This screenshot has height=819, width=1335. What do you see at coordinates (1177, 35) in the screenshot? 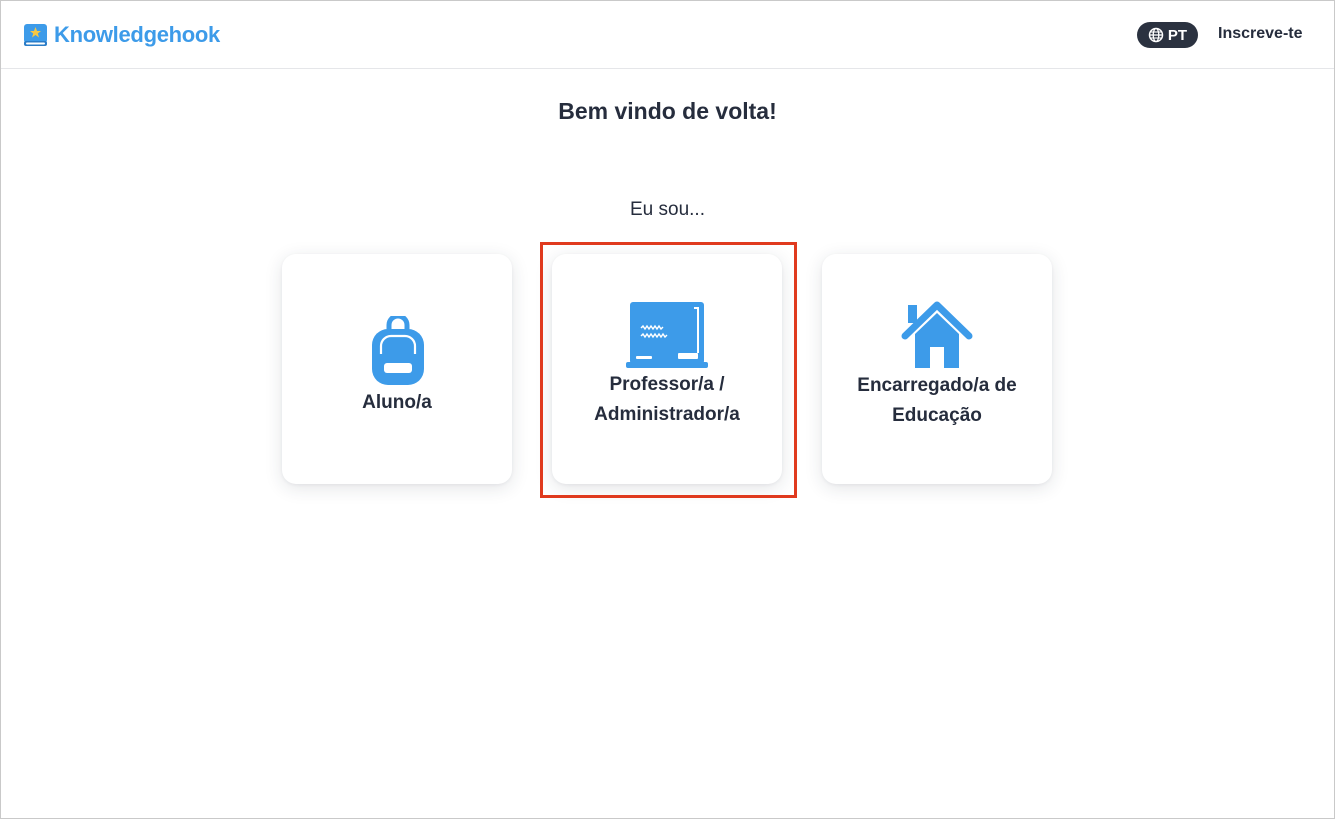
I see `language-code: PT` at bounding box center [1177, 35].